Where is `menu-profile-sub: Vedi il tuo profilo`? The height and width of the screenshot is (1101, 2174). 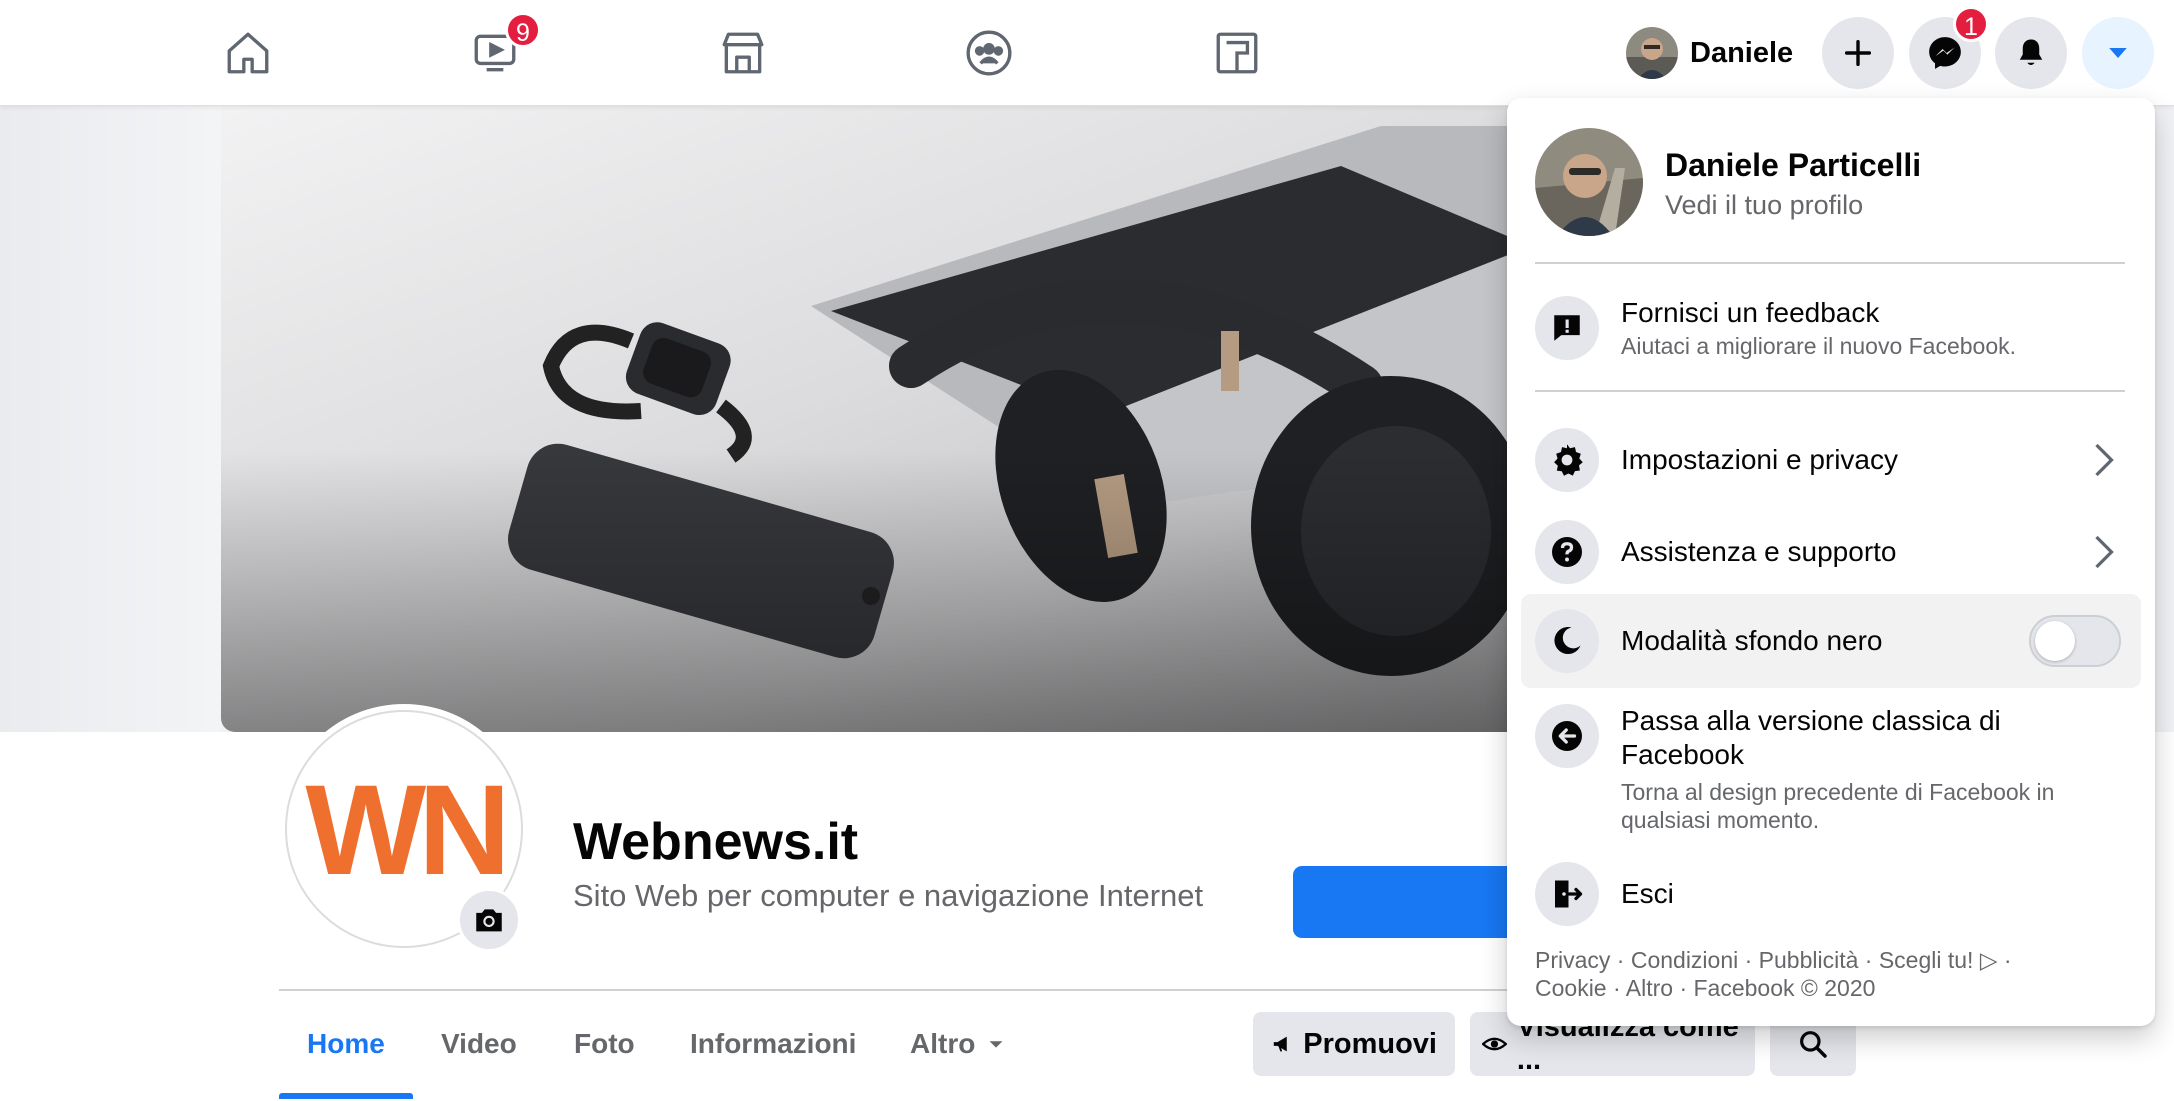
menu-profile-sub: Vedi il tuo profilo is located at coordinates (1764, 205).